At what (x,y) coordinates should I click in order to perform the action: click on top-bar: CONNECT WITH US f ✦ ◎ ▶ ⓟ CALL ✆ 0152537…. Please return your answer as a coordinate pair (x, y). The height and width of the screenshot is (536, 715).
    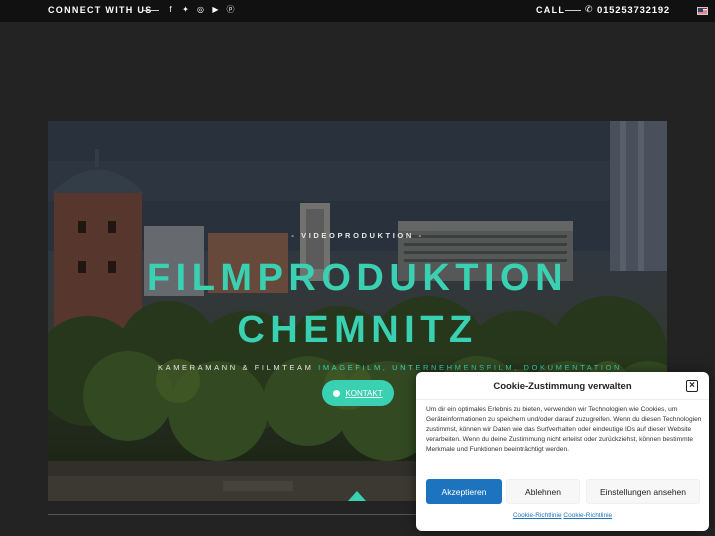
    Looking at the image, I should click on (357, 11).